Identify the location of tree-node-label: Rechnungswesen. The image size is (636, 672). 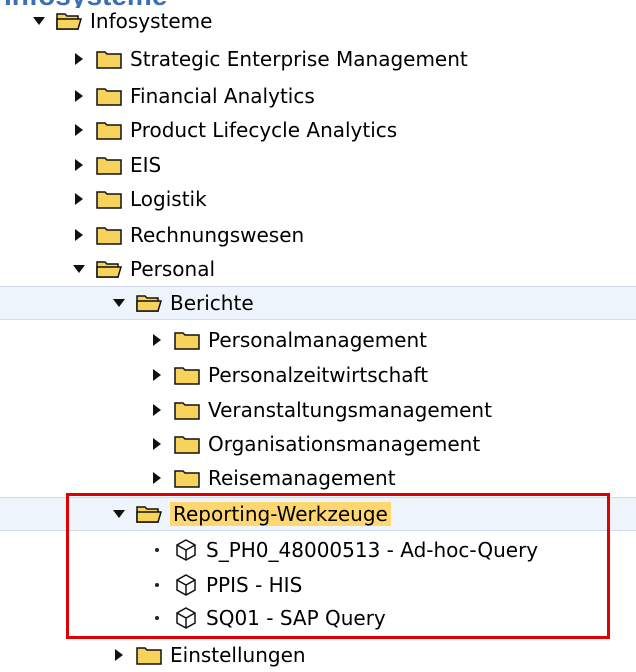
(217, 235).